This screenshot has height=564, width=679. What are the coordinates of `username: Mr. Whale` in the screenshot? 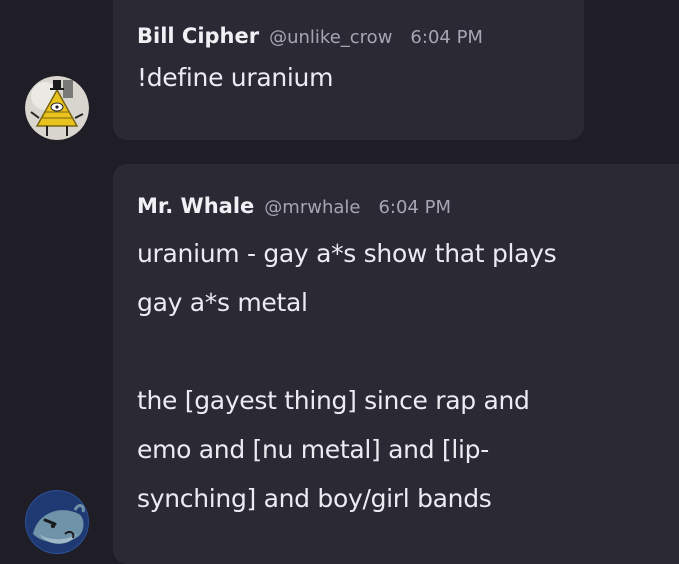 It's located at (195, 206).